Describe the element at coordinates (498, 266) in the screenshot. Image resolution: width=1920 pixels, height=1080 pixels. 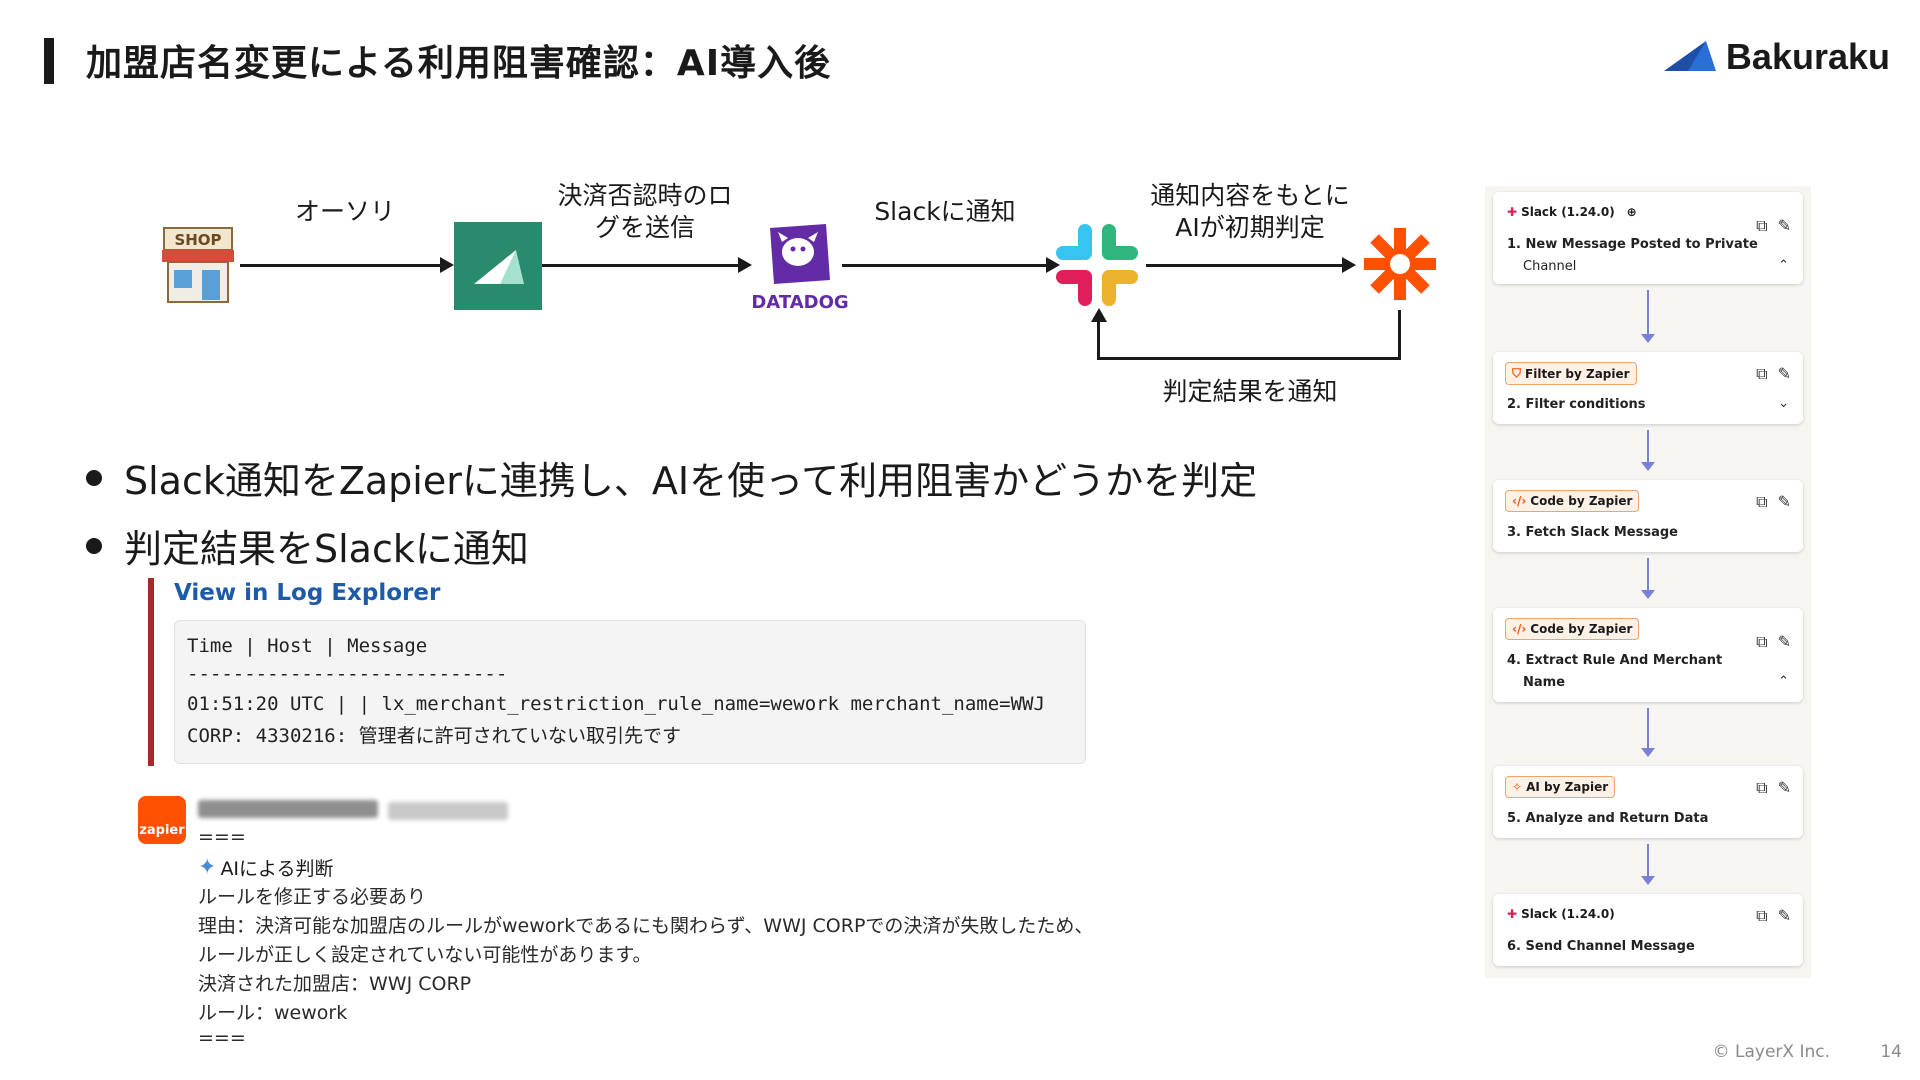
I see `bakuraku-app-icon` at that location.